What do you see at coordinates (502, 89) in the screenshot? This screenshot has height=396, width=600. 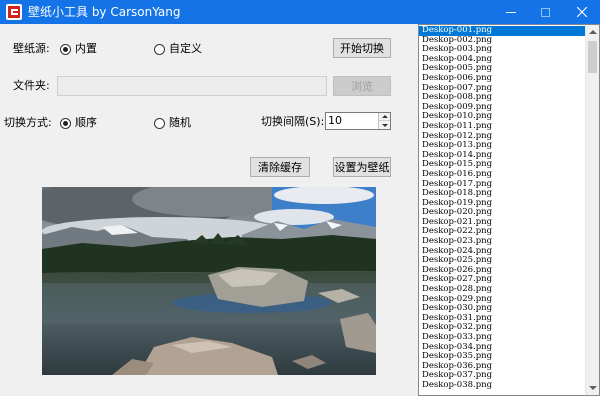 I see `file-list-item: Deskop-007.png` at bounding box center [502, 89].